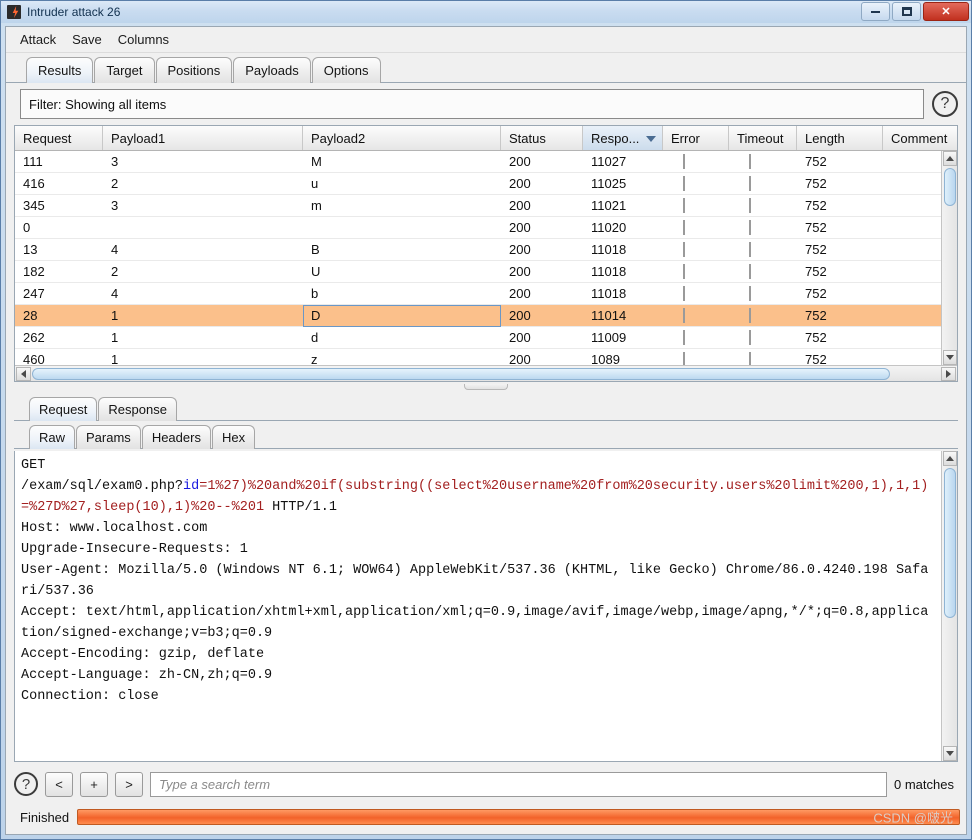  I want to click on scroll-left-icon, so click(23, 373).